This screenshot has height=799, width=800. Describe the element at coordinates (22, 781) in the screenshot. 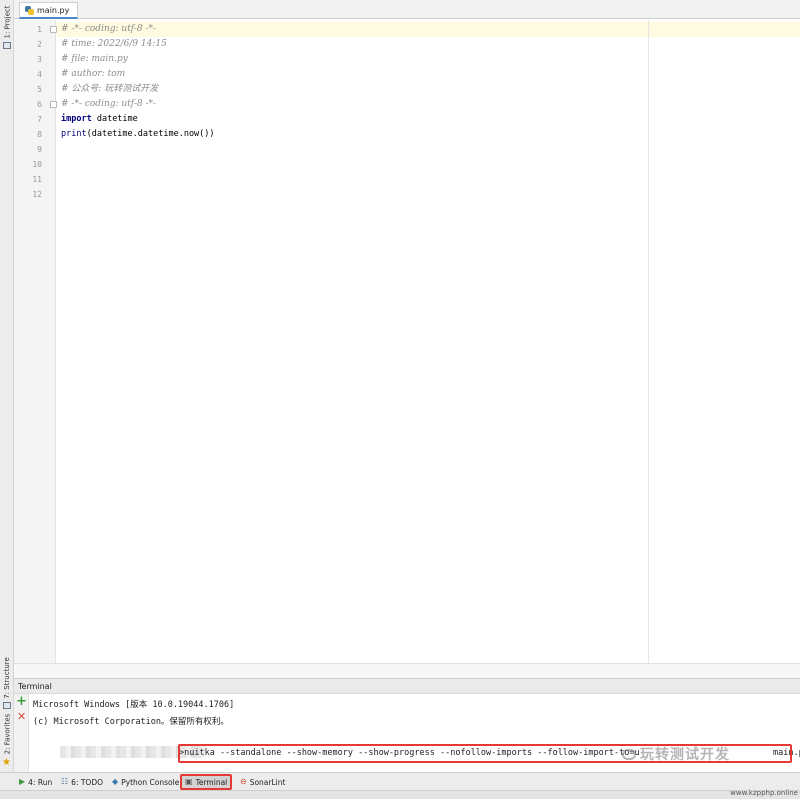

I see `run-icon: ▶` at that location.